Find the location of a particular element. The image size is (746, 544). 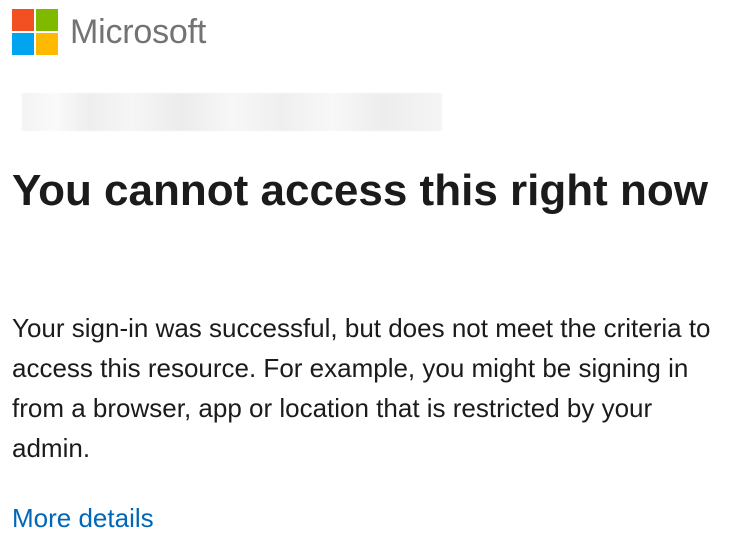

logo-green-square is located at coordinates (47, 20).